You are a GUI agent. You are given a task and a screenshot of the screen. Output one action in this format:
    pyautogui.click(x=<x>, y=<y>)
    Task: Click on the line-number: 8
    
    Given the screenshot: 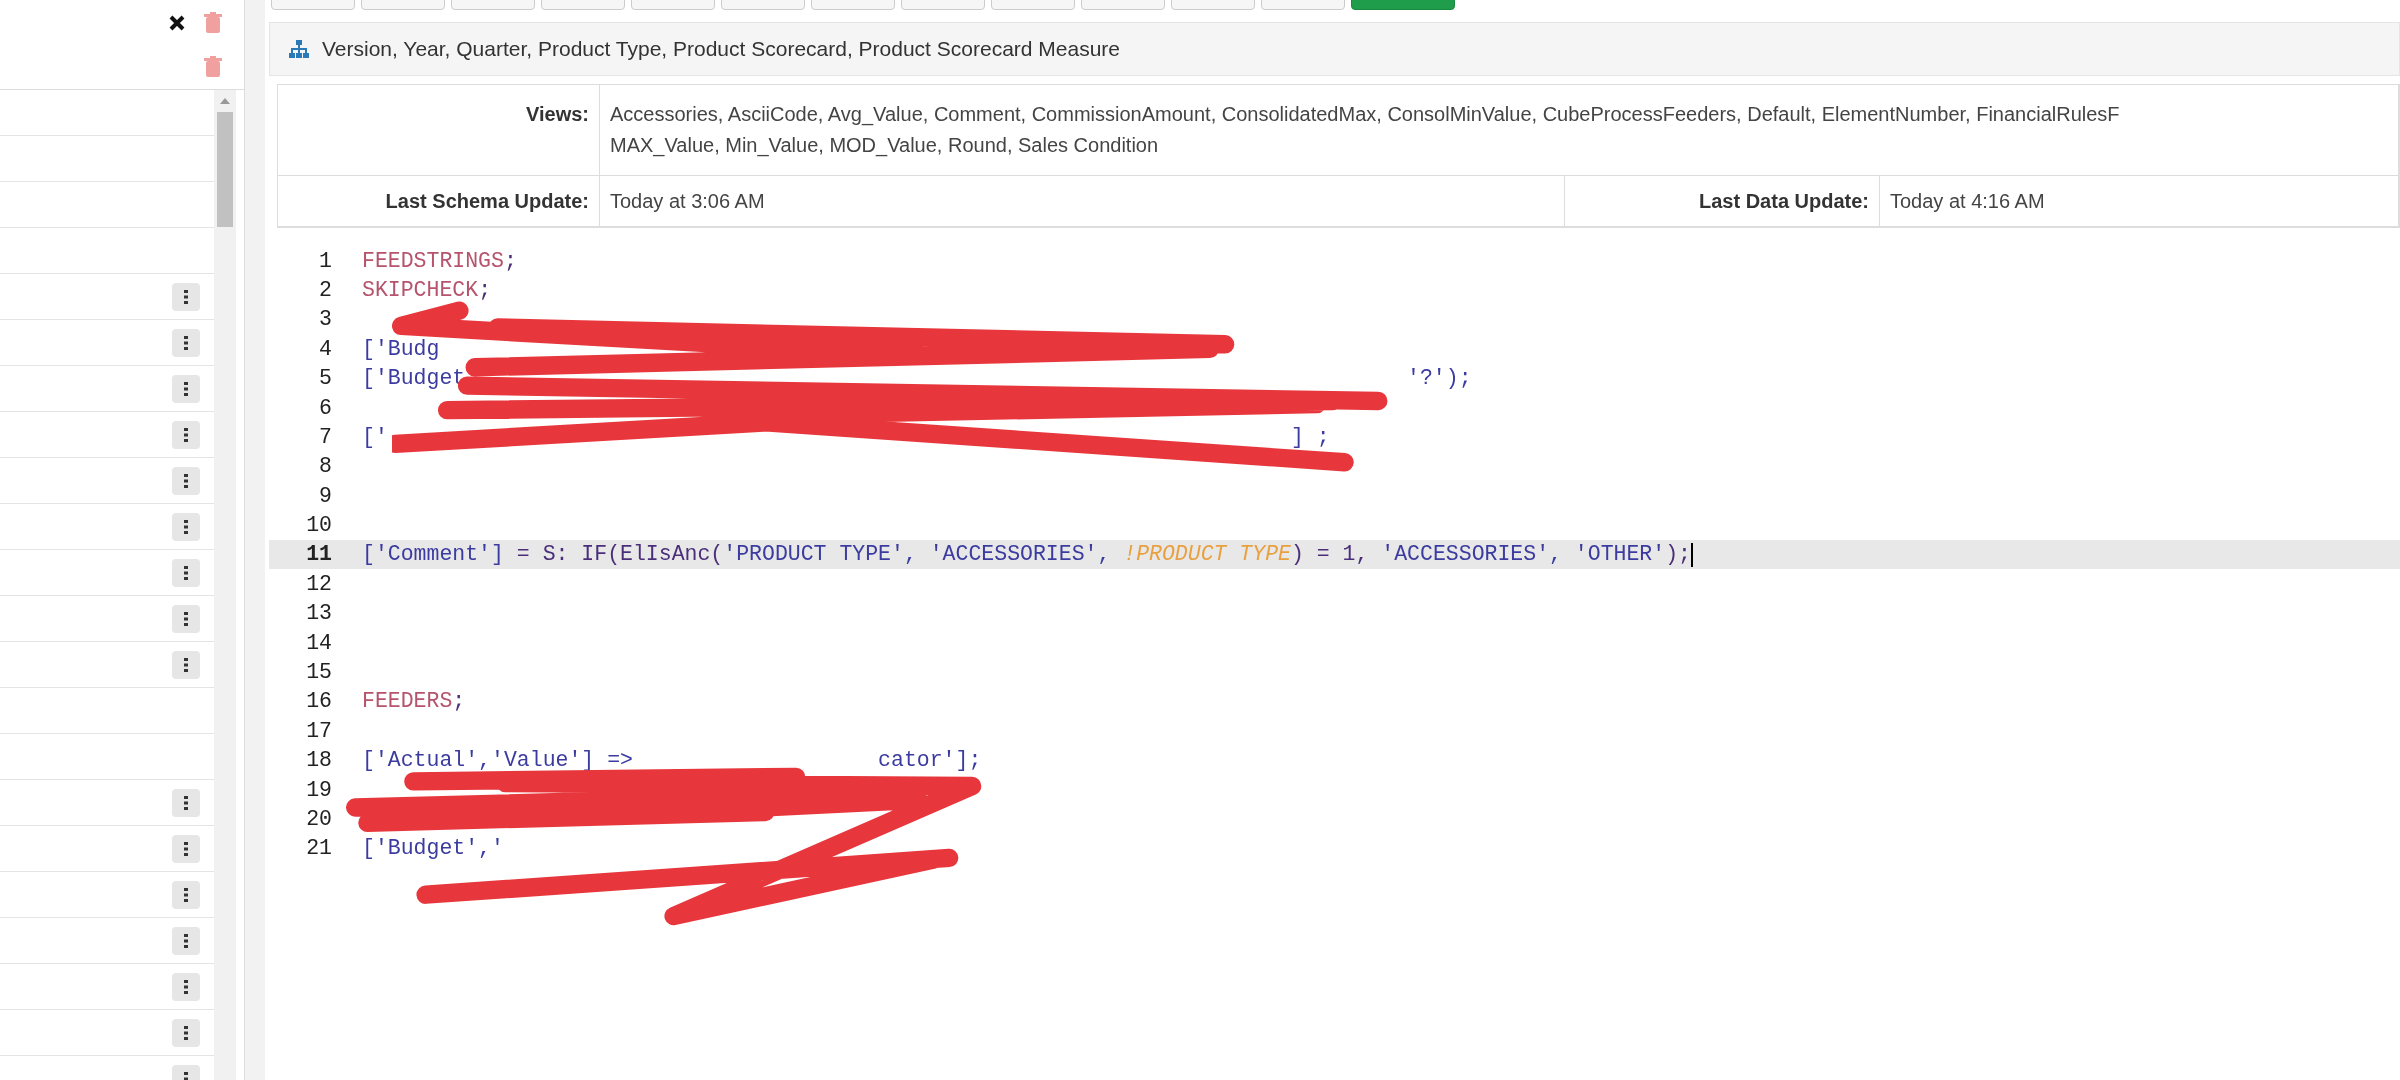 What is the action you would take?
    pyautogui.click(x=325, y=467)
    